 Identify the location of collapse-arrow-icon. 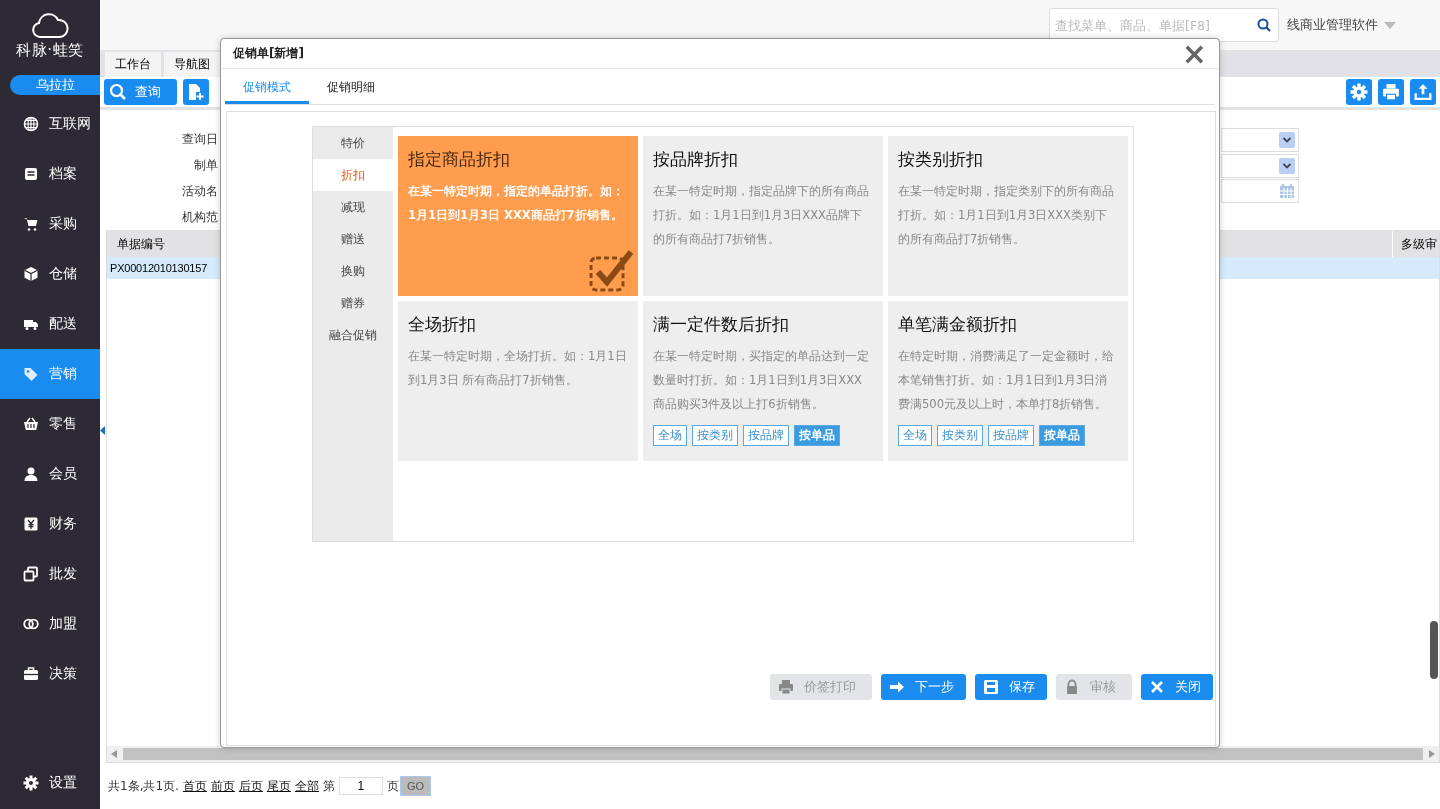
(102, 430).